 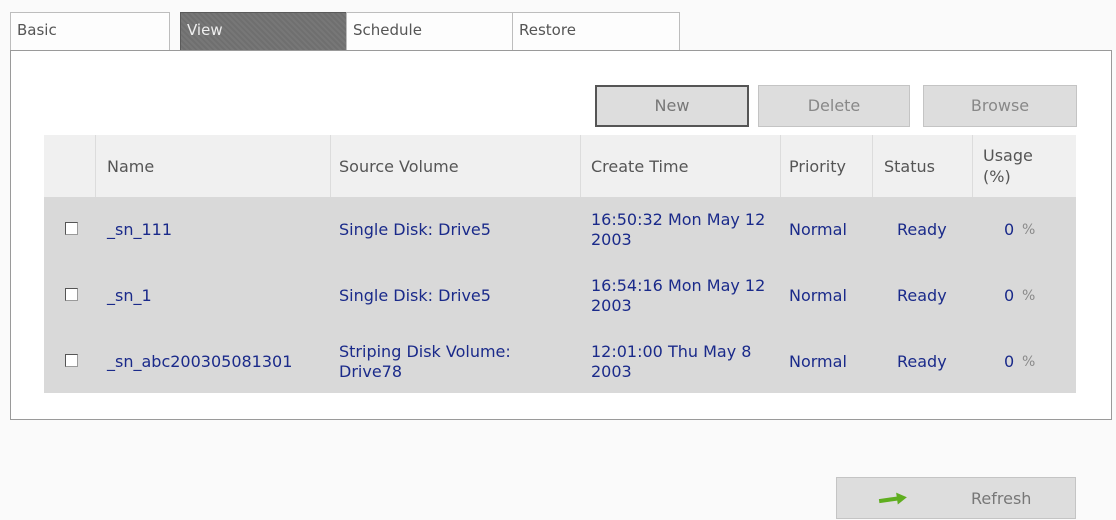 I want to click on header-select, so click(x=70, y=166).